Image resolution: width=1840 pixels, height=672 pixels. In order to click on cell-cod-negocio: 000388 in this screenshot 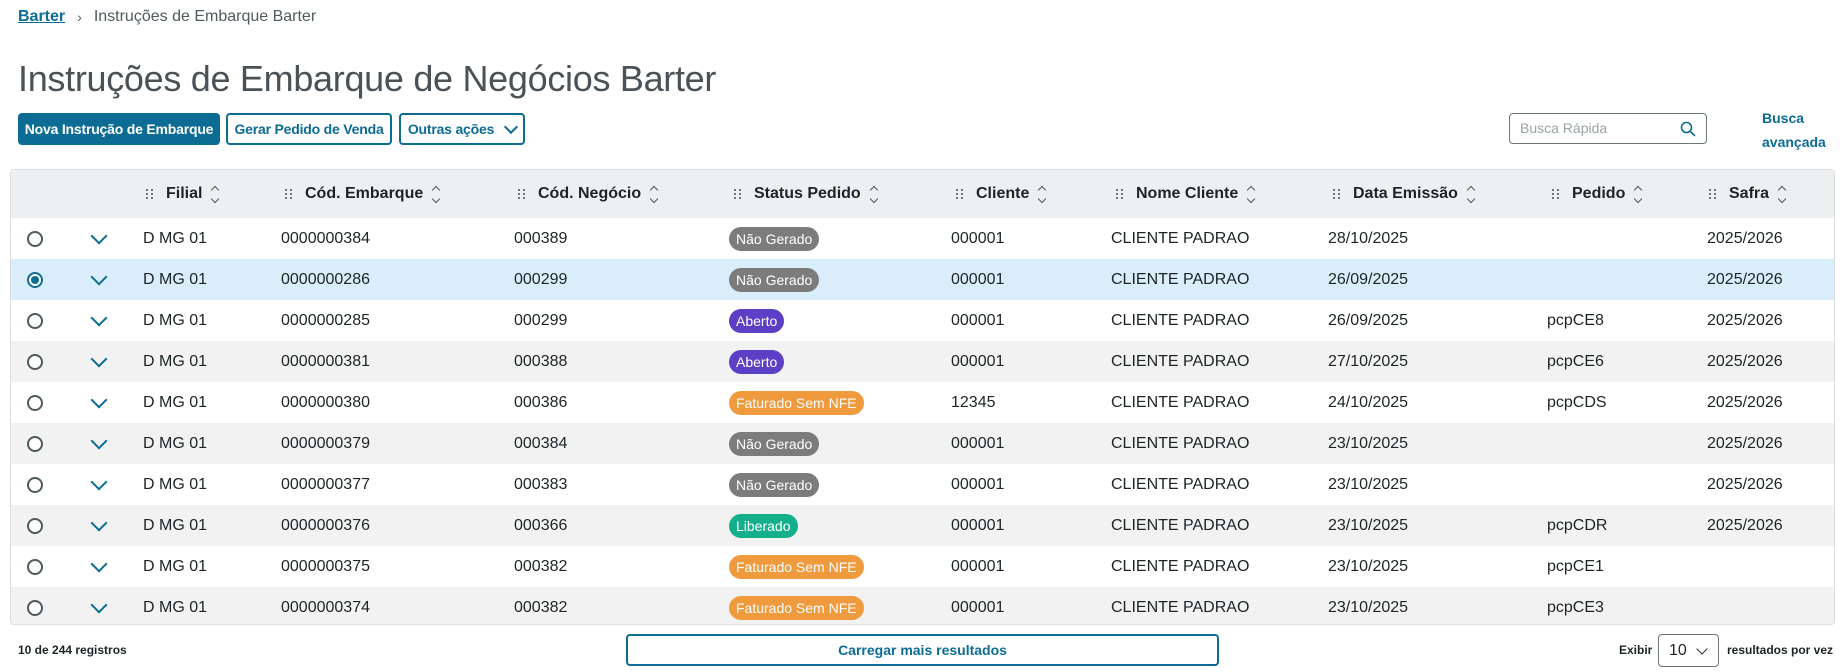, I will do `click(540, 361)`.